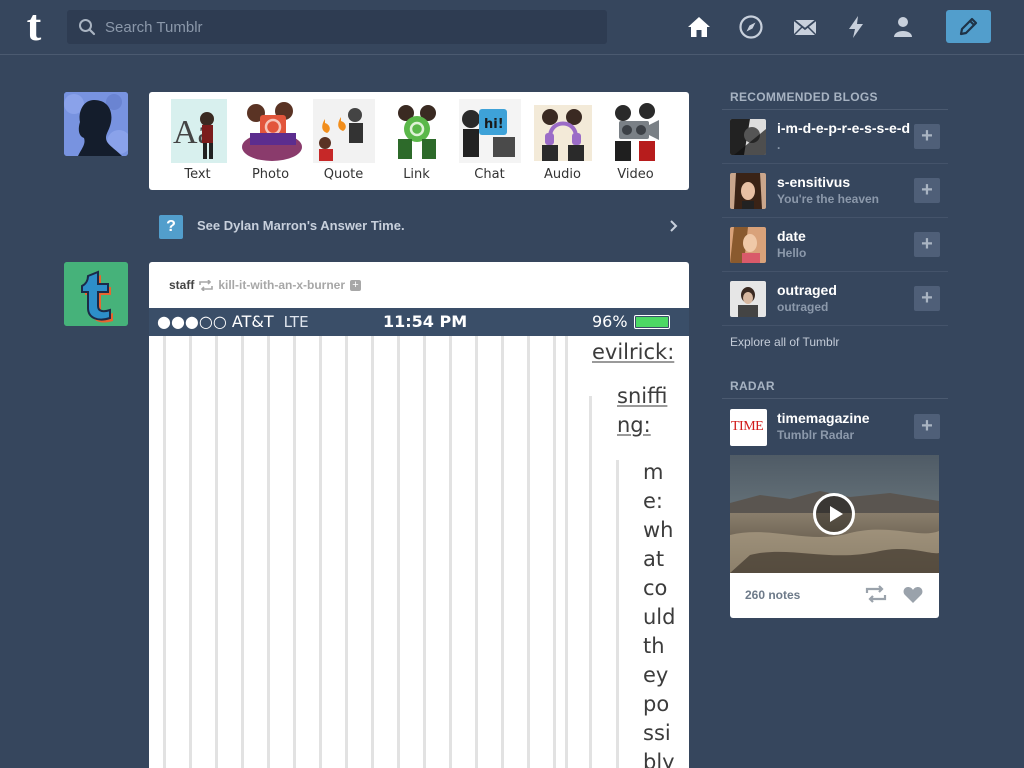 Image resolution: width=1024 pixels, height=768 pixels. What do you see at coordinates (87, 27) in the screenshot?
I see `search-icon` at bounding box center [87, 27].